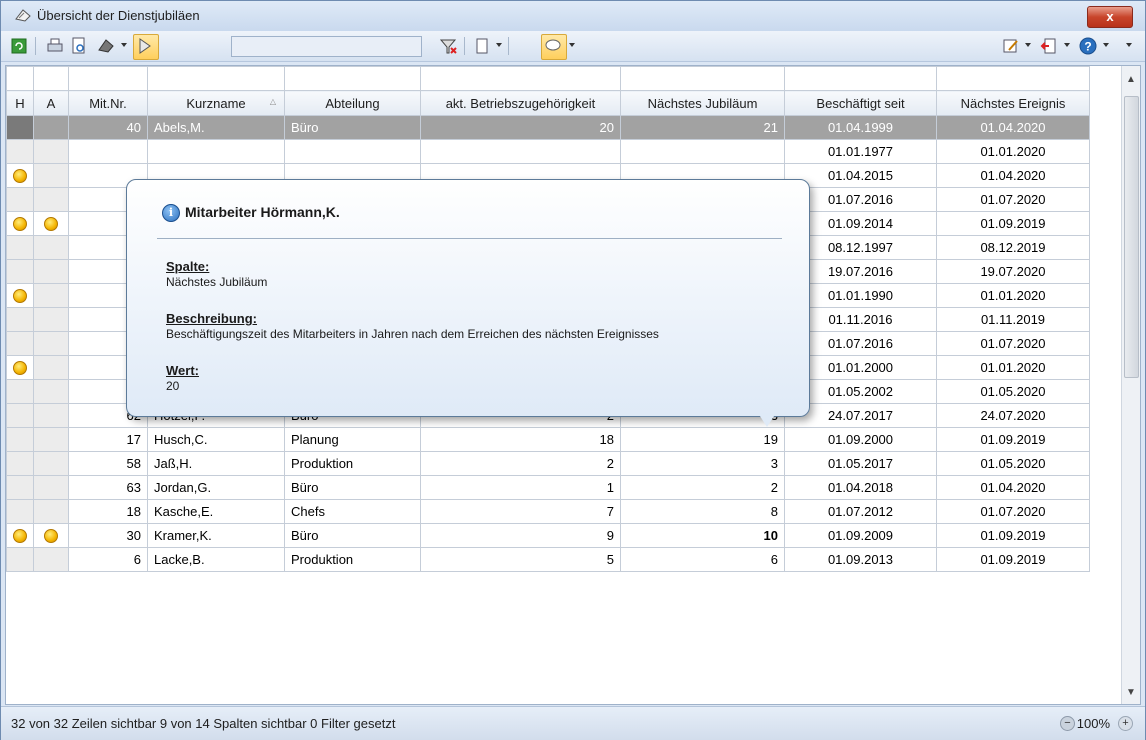 This screenshot has height=740, width=1146. Describe the element at coordinates (352, 559) in the screenshot. I see `cell-abteilung: Produktion` at that location.